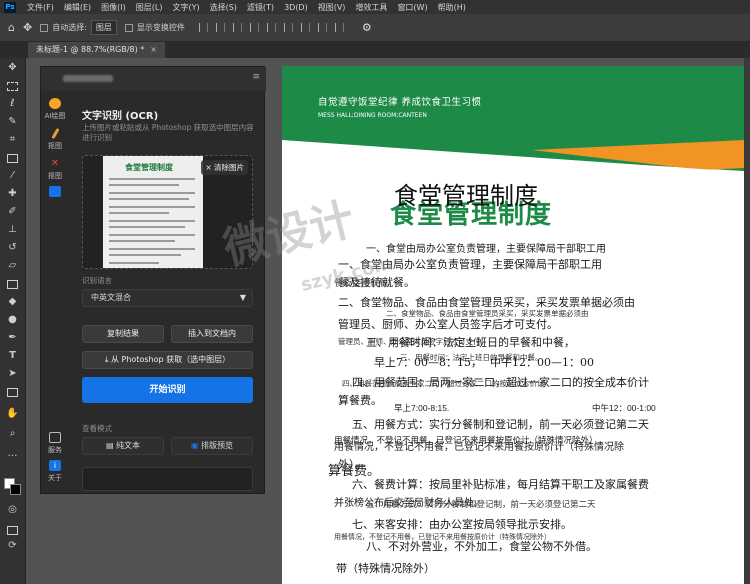  I want to click on history-brush-tool-icon: ↺, so click(12, 248).